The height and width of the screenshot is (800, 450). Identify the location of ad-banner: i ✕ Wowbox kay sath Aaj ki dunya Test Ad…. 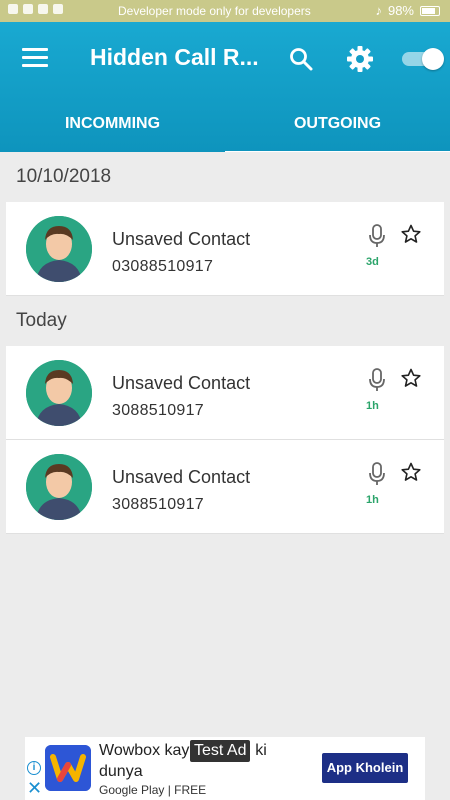
(225, 768).